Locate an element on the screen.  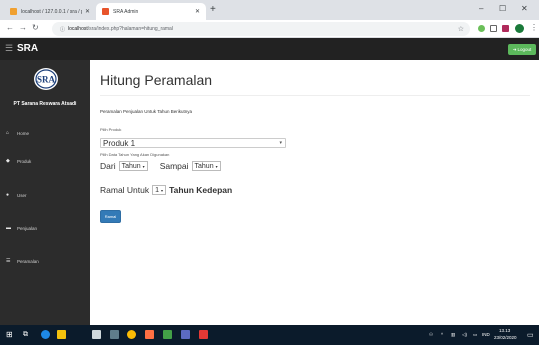
logout-label: Logout is located at coordinates (524, 49).